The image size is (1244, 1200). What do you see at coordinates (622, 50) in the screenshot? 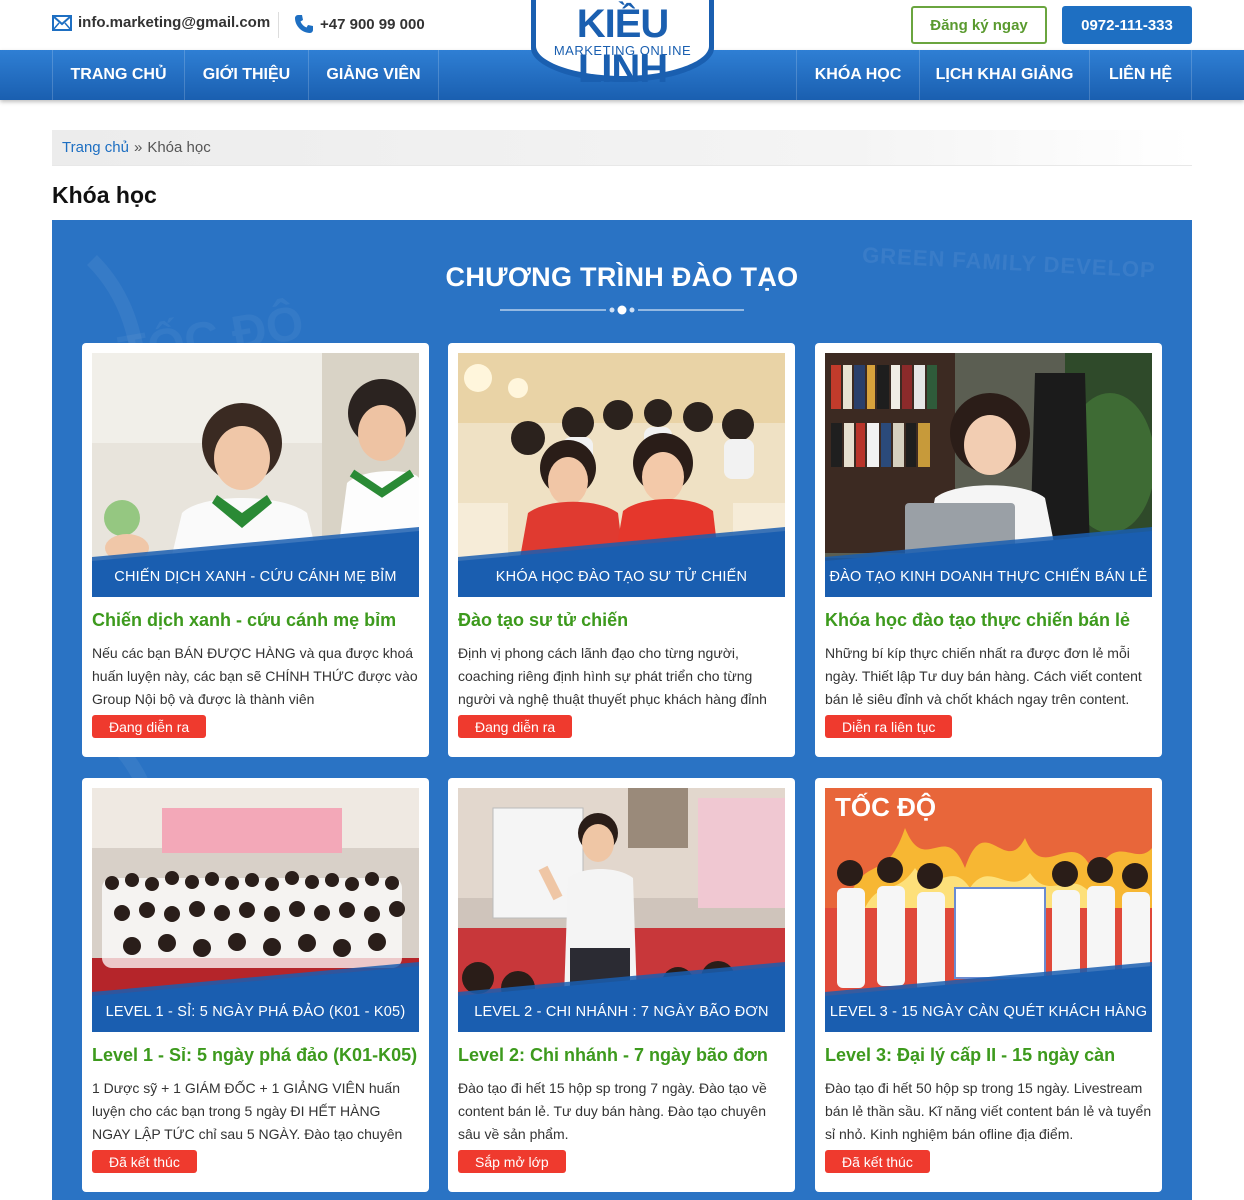
I see `logo-subtitle: MARKETING ONLINE` at bounding box center [622, 50].